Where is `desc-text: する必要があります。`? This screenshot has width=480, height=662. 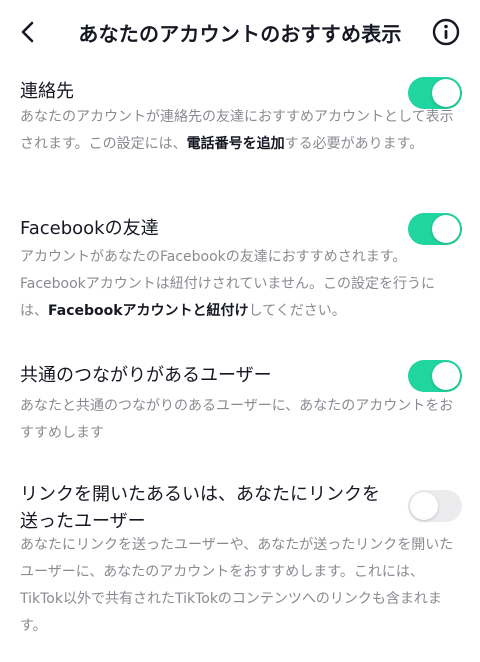
desc-text: する必要があります。 is located at coordinates (354, 144).